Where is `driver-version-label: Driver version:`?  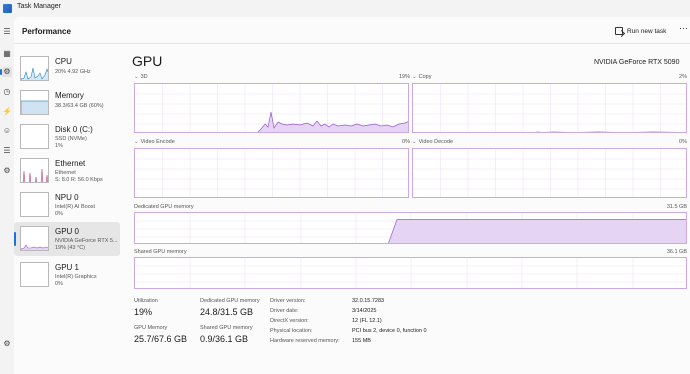
driver-version-label: Driver version: is located at coordinates (288, 301).